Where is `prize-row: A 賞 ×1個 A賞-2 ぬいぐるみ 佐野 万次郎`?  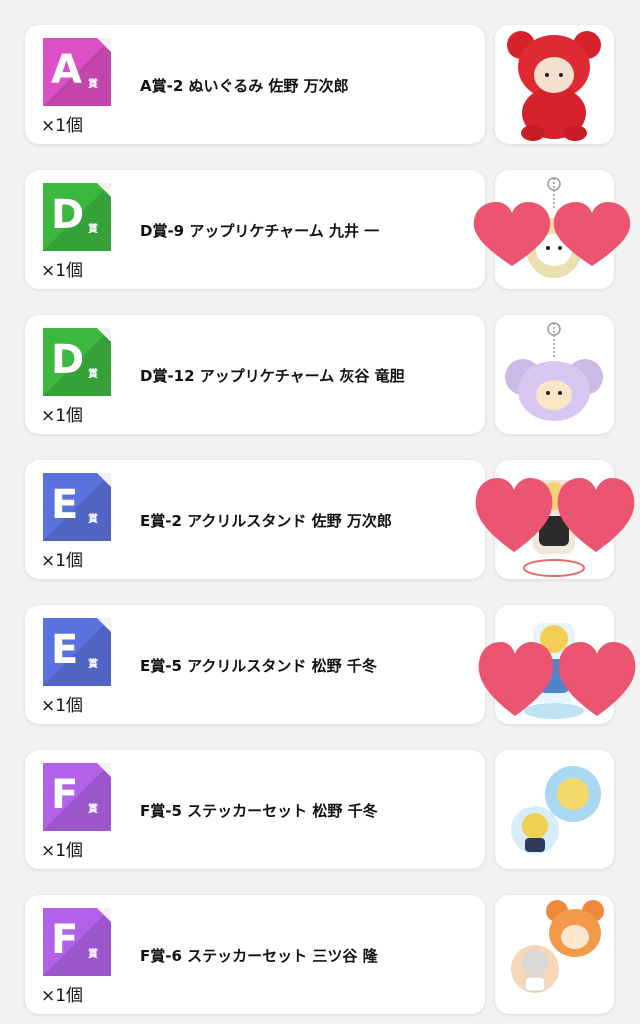 prize-row: A 賞 ×1個 A賞-2 ぬいぐるみ 佐野 万次郎 is located at coordinates (320, 85).